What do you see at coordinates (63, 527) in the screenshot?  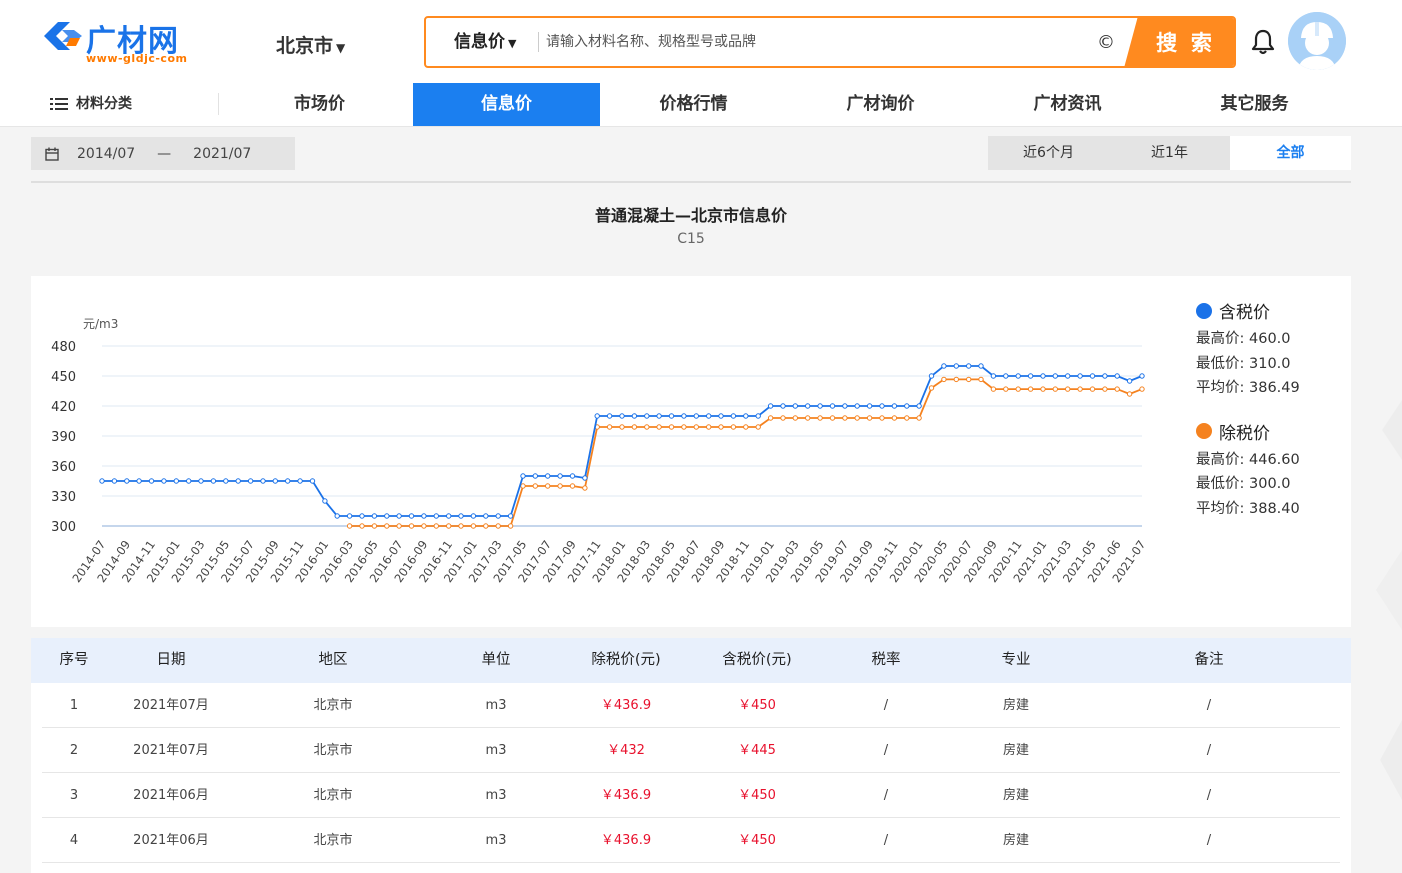 I see `y-tick-label: 300` at bounding box center [63, 527].